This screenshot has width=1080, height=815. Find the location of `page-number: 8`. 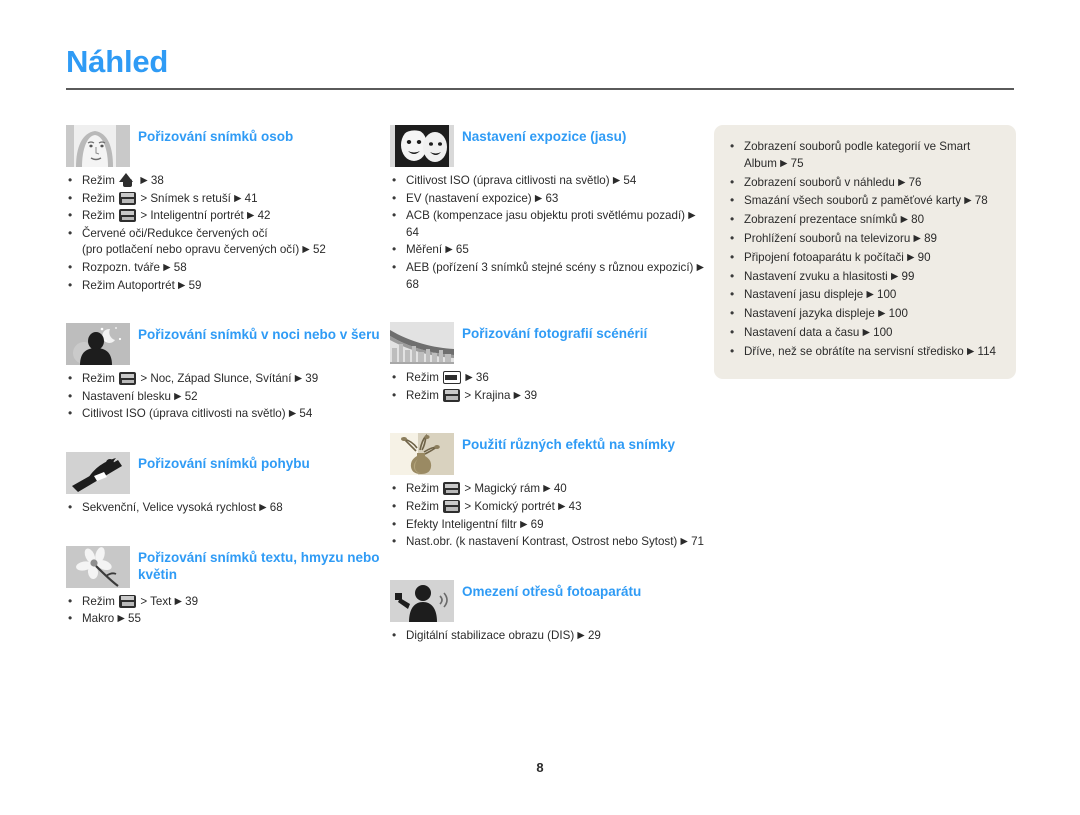

page-number: 8 is located at coordinates (540, 767).